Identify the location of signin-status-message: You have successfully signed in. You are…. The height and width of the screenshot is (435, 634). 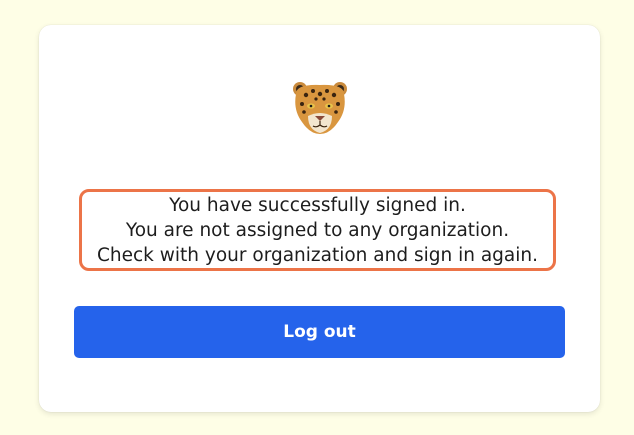
(317, 230).